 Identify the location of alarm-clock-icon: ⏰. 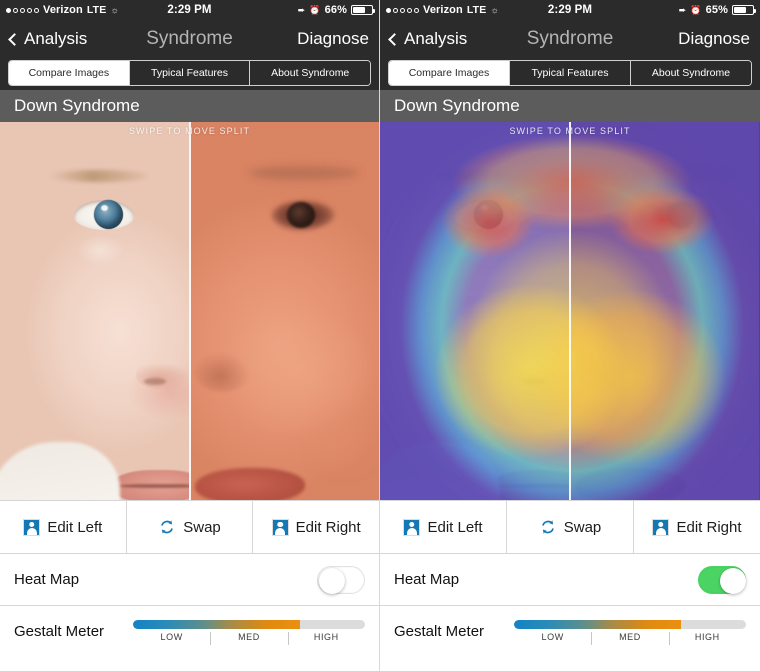
(696, 9).